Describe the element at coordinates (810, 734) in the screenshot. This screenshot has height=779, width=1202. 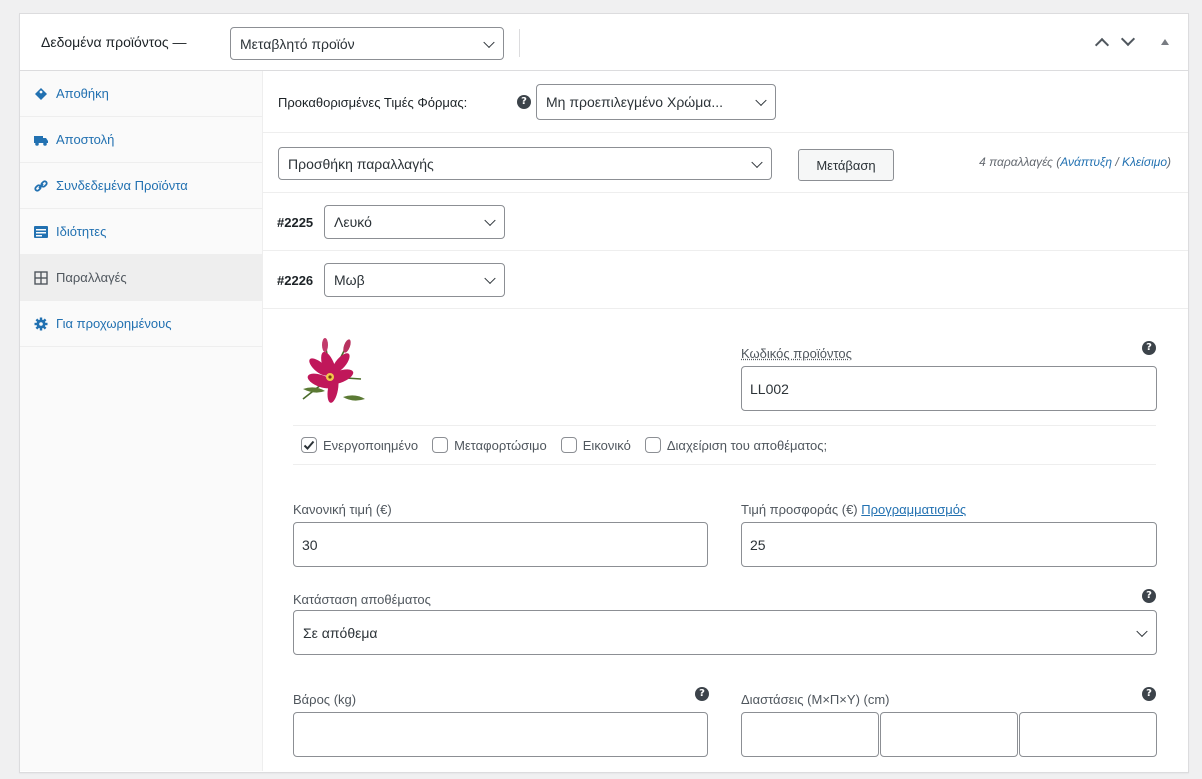
I see `length-input` at that location.